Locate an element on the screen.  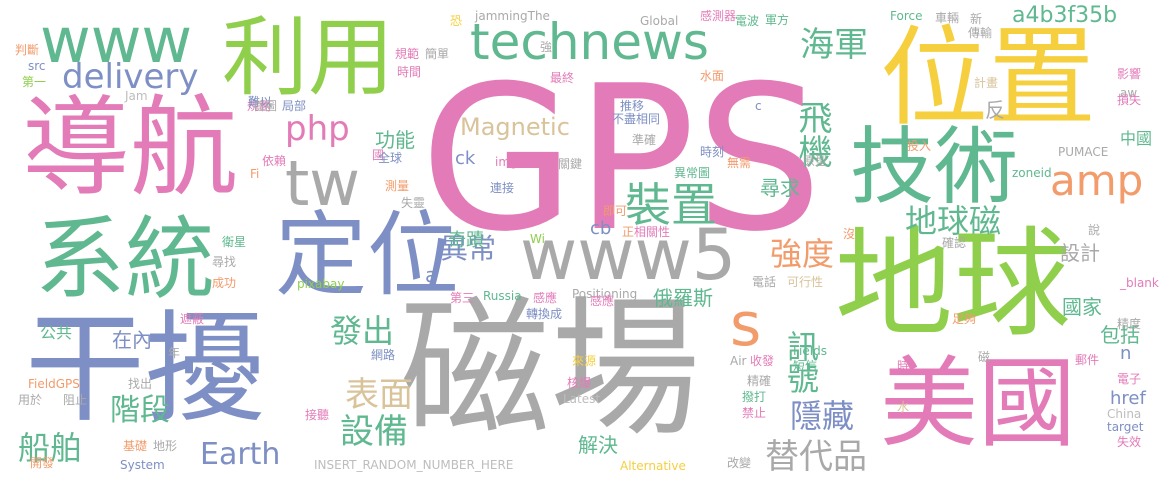
cloud-word: target is located at coordinates (1125, 427).